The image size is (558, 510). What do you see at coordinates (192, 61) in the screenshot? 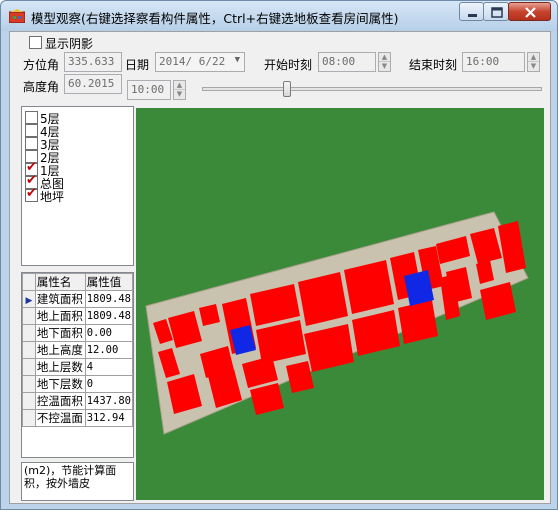
I see `date-value: 2014/ 6/22` at bounding box center [192, 61].